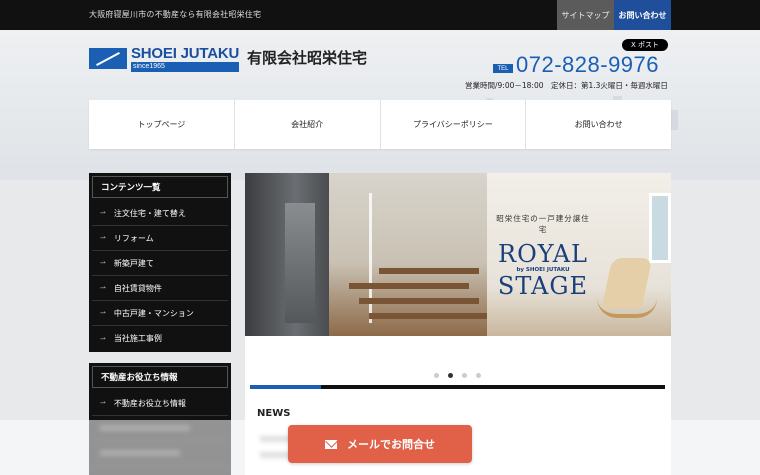  I want to click on chair-frame-graphic, so click(627, 308).